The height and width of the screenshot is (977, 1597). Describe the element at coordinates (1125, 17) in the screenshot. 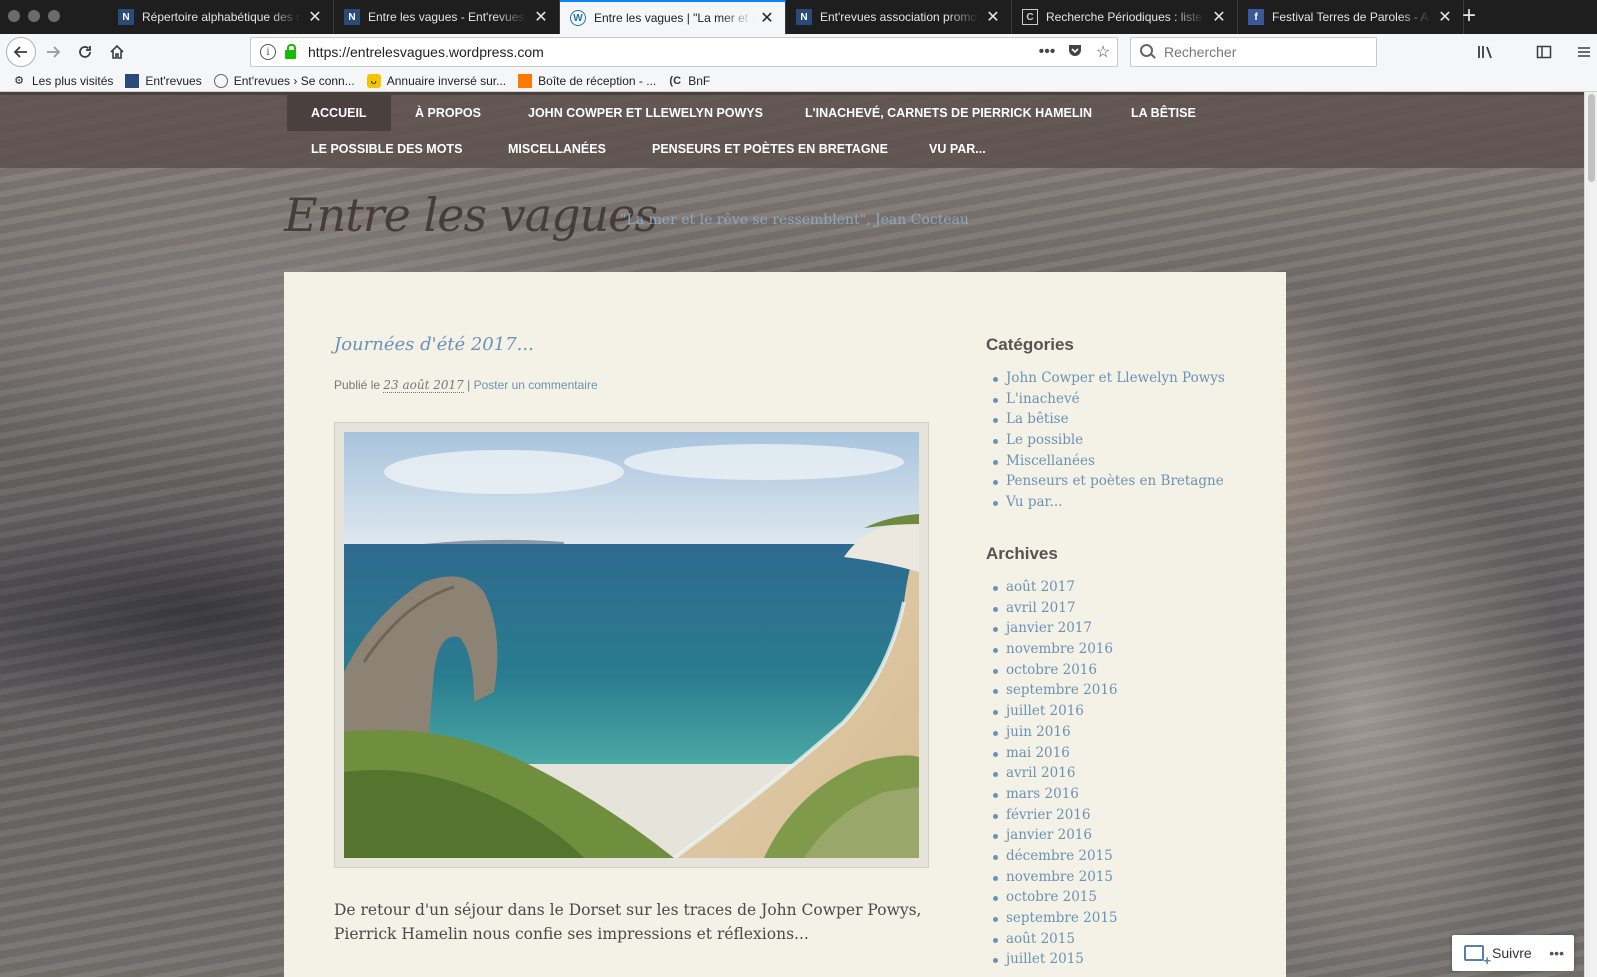

I see `browser-tab-5: C Recherche Périodiques : liste des ✕` at that location.